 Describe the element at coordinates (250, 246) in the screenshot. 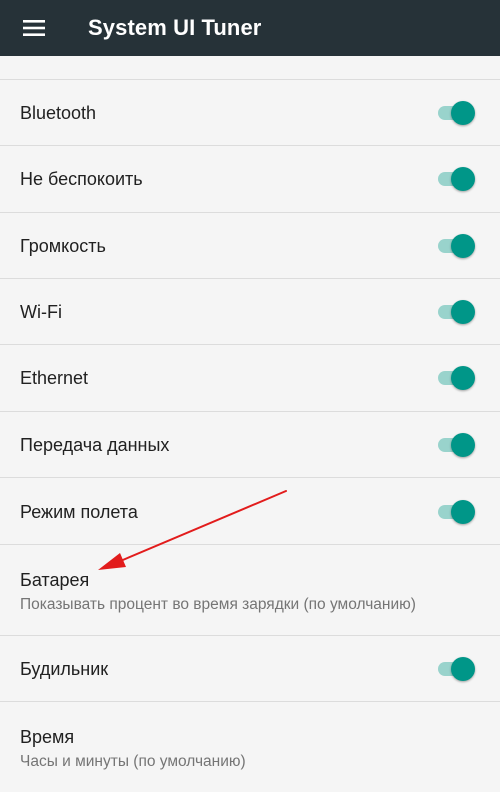

I see `setting-volume: Громкость` at that location.